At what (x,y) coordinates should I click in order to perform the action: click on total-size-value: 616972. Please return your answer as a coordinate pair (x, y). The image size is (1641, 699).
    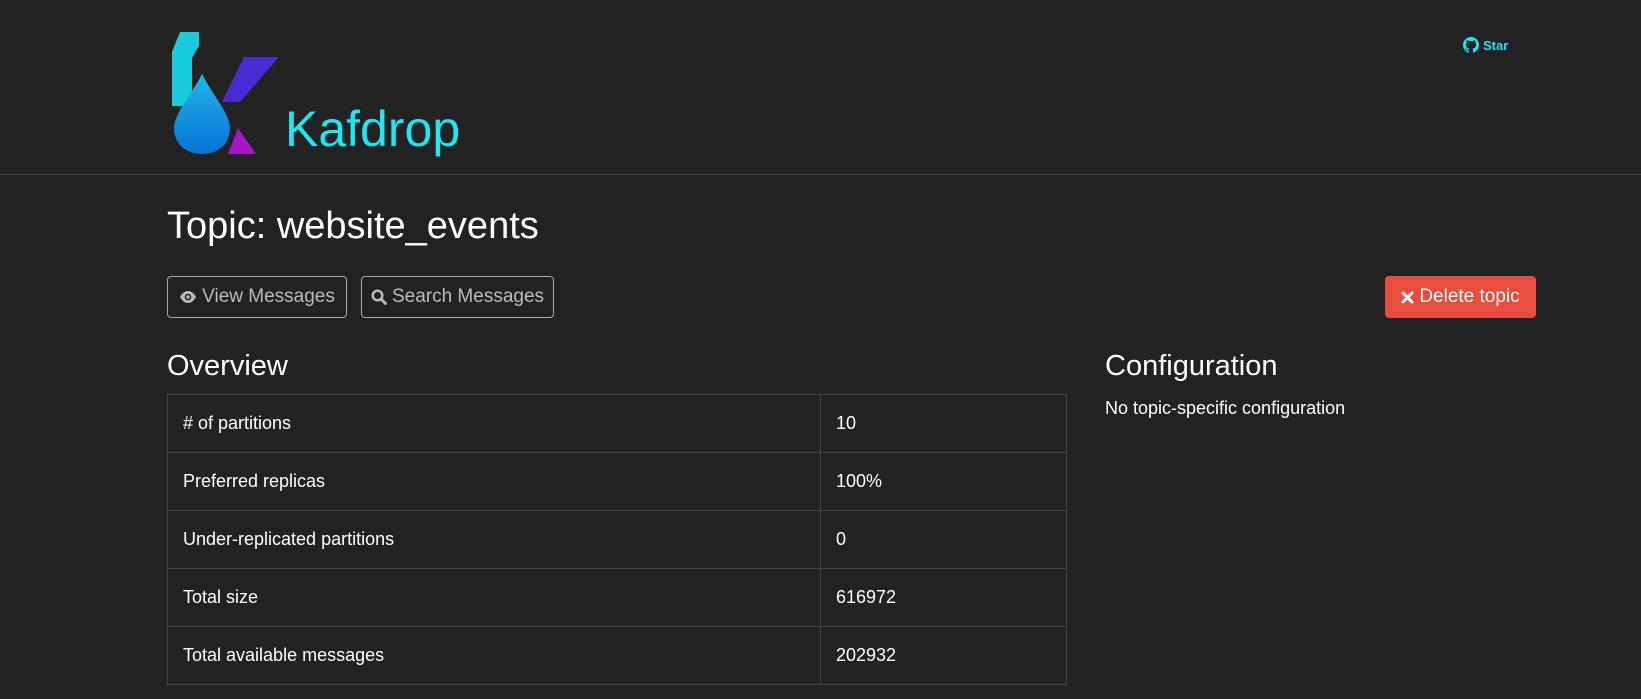
    Looking at the image, I should click on (943, 597).